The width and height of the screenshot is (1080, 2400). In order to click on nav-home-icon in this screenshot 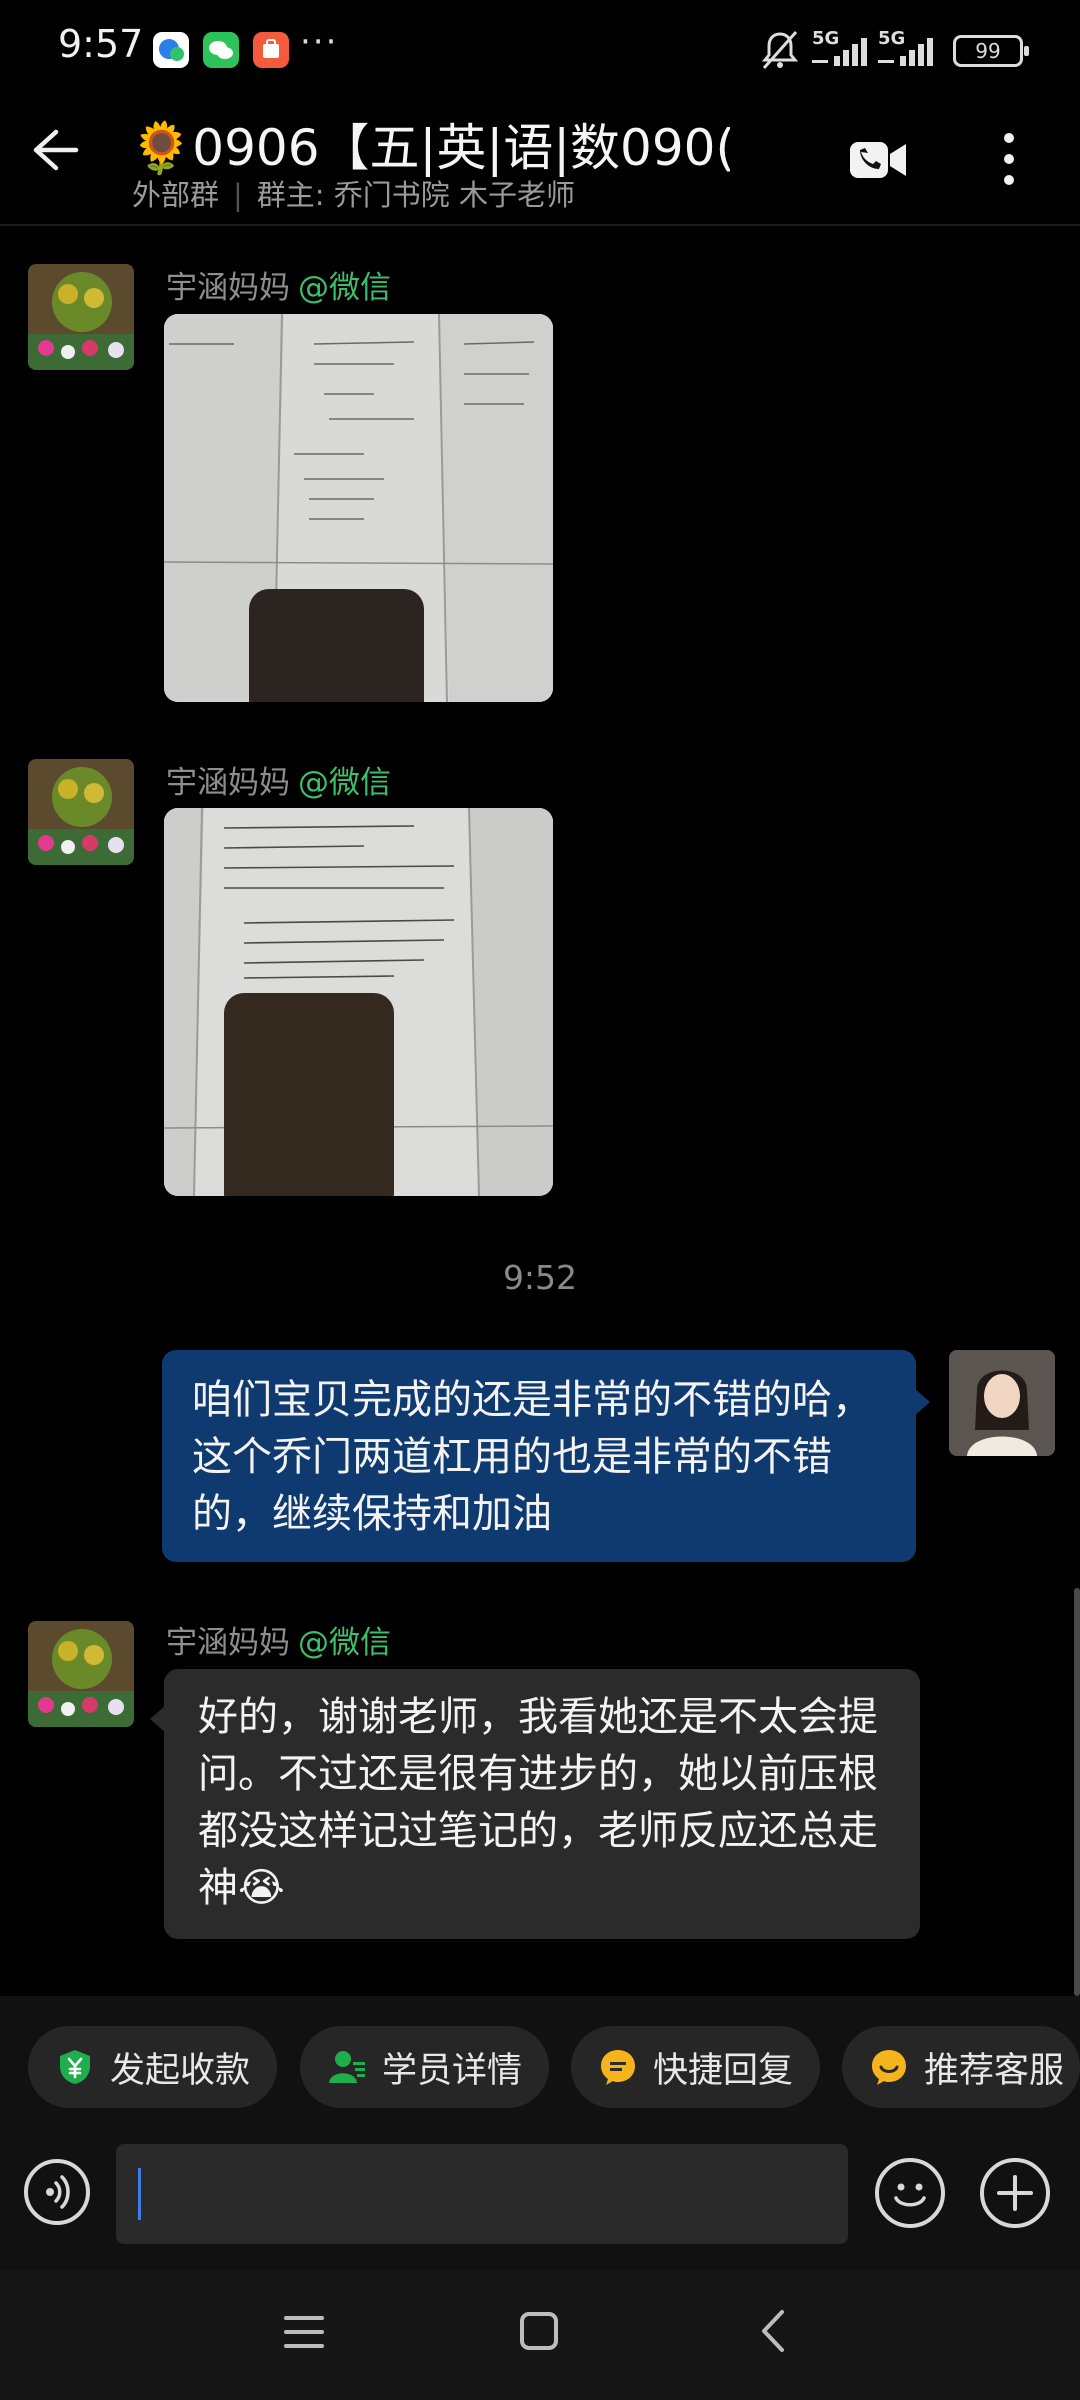, I will do `click(539, 2333)`.